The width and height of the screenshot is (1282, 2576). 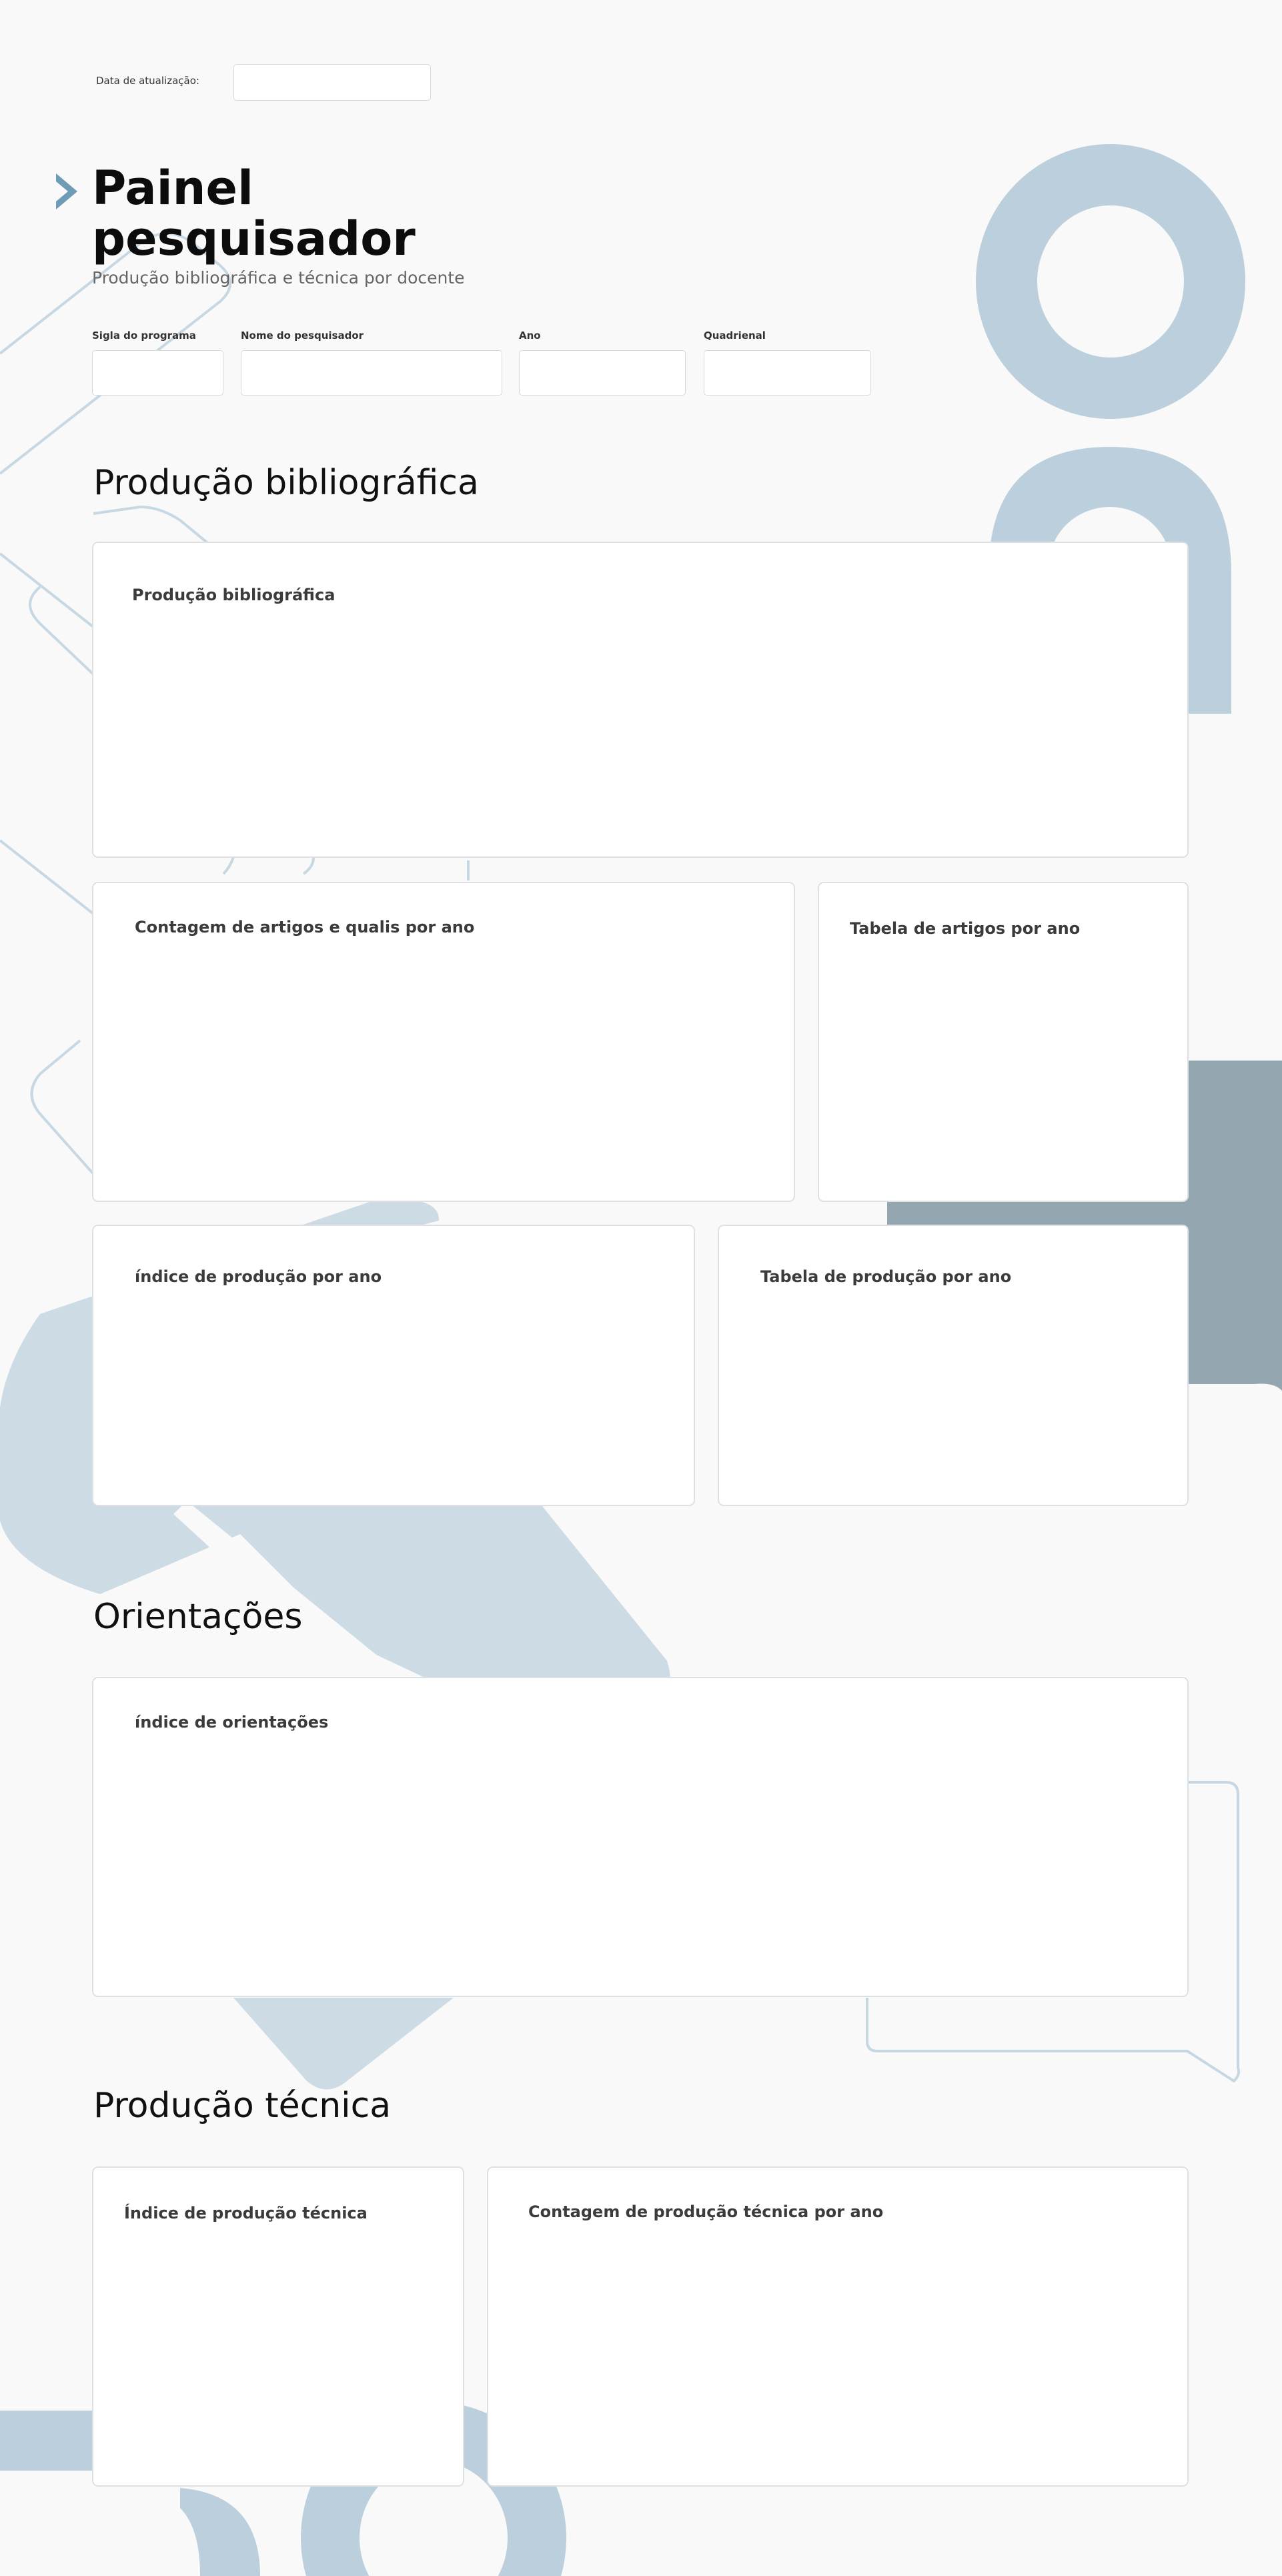 I want to click on filter-ano-select, so click(x=603, y=373).